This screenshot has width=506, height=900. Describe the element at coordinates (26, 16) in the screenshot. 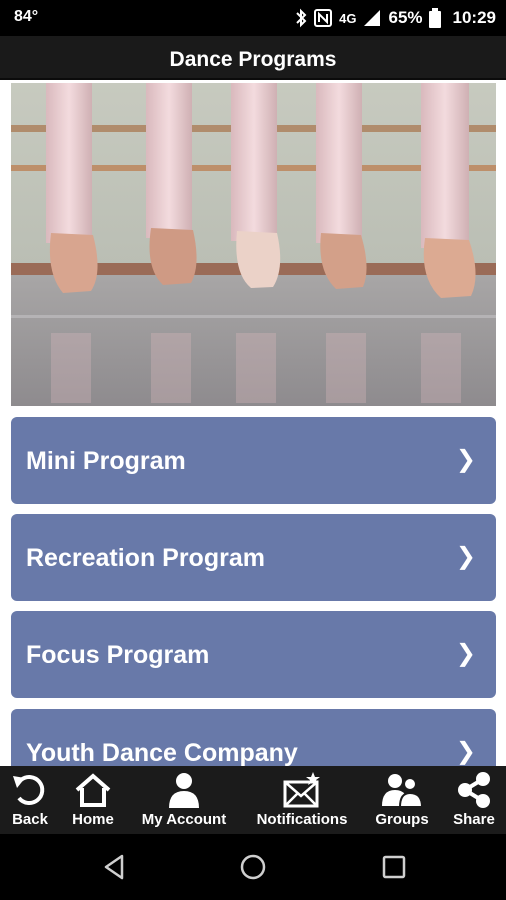

I see `temperature-readout: 84°` at that location.